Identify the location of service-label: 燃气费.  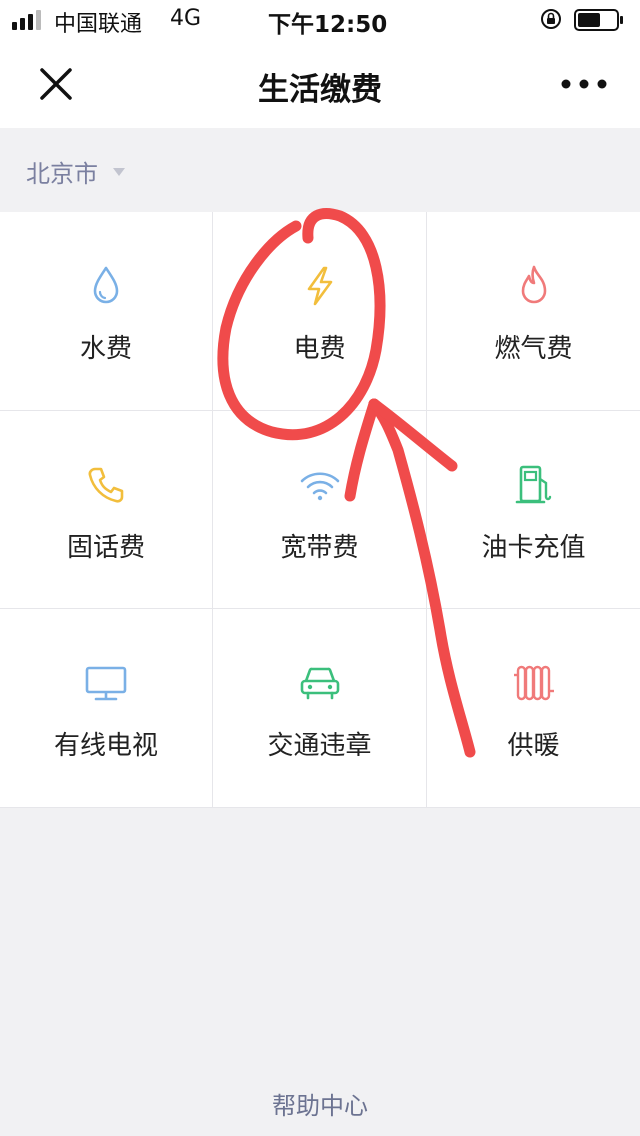
(533, 349).